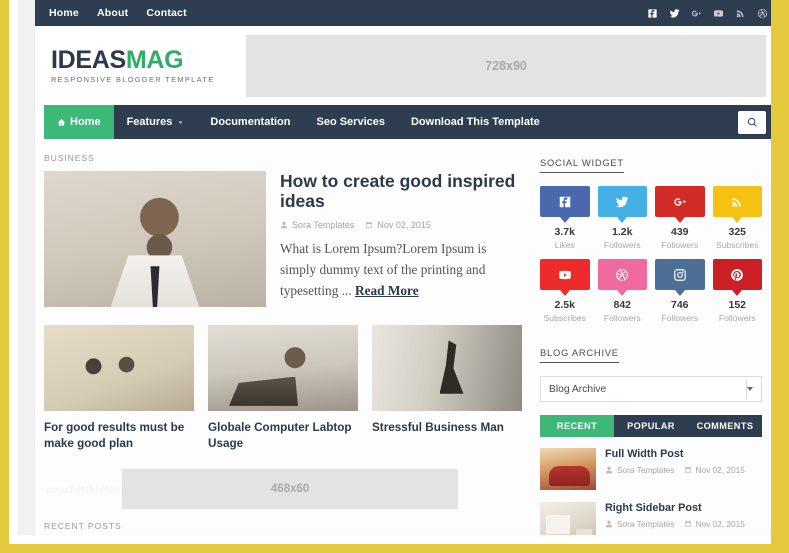 The height and width of the screenshot is (553, 789). Describe the element at coordinates (707, 13) in the screenshot. I see `top-social-links` at that location.